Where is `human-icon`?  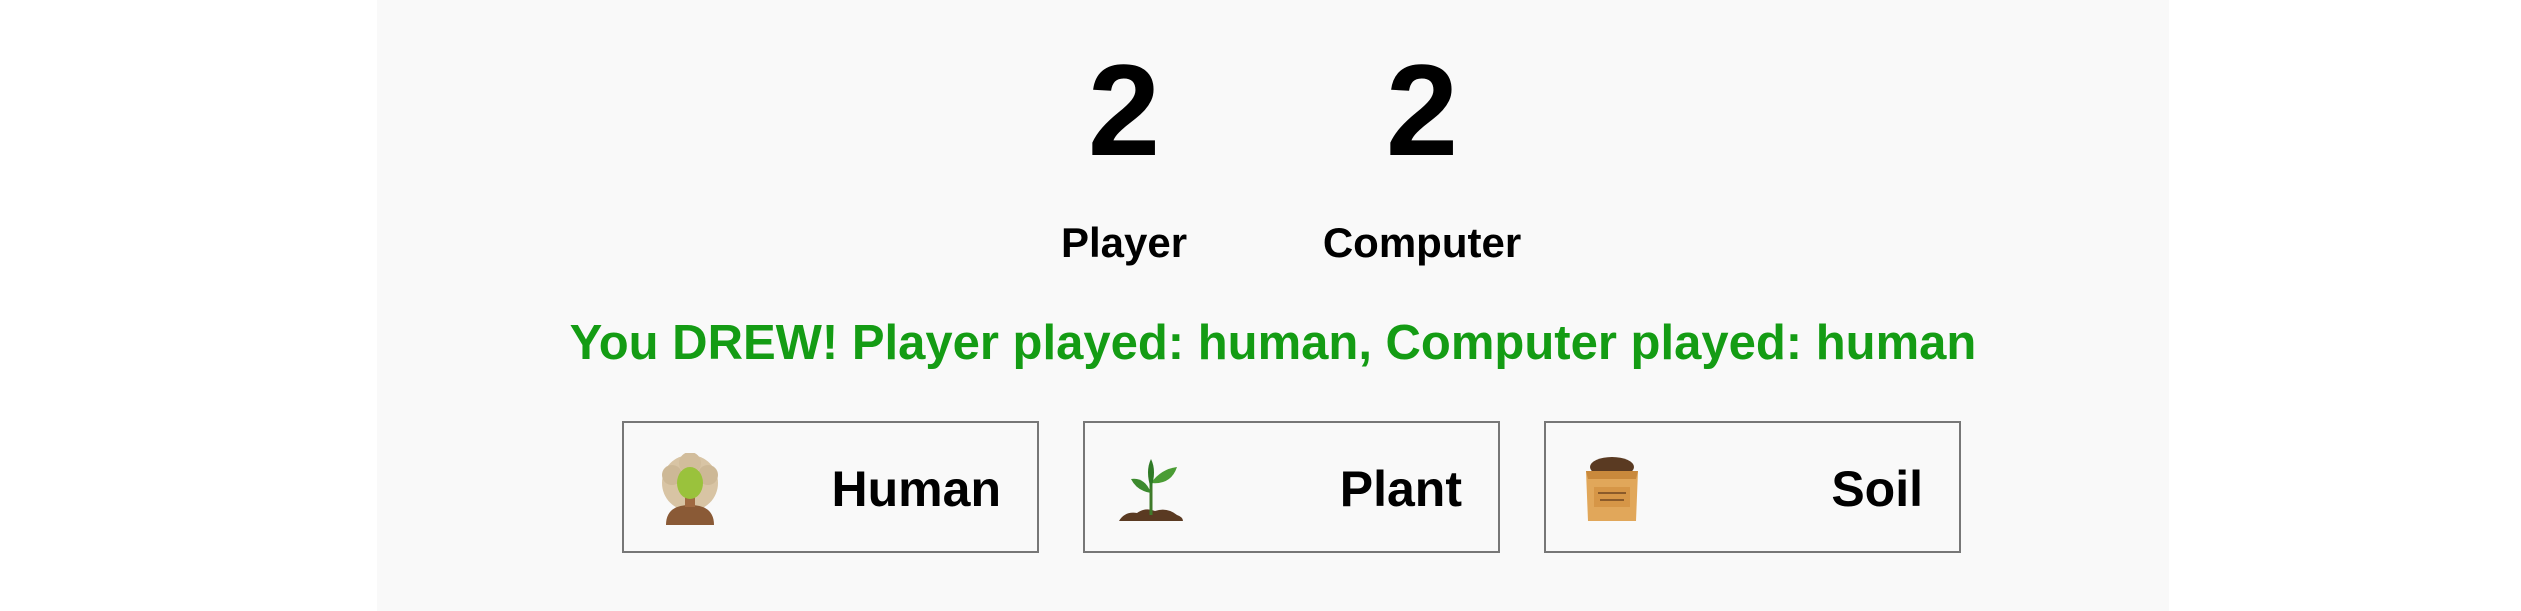
human-icon is located at coordinates (690, 489).